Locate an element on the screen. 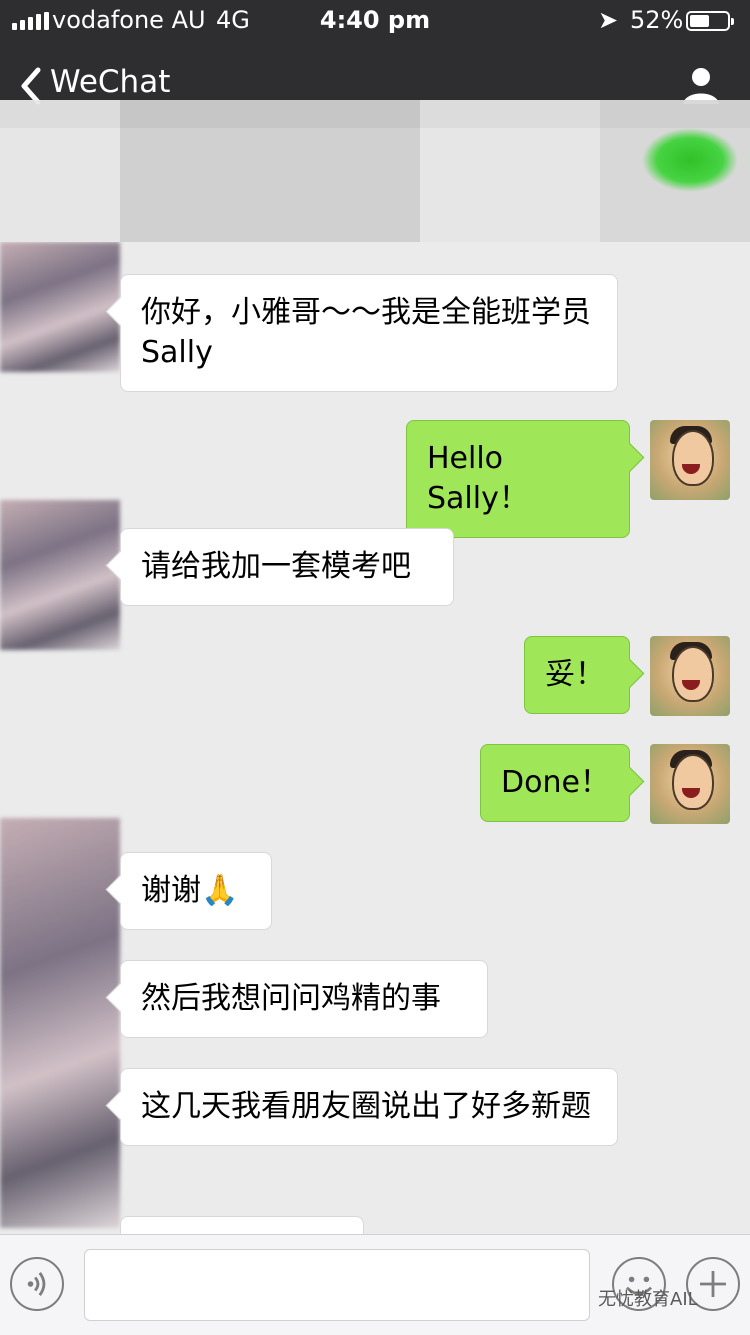 The image size is (750, 1335). message-bubble-left: 然后我想问问鸡精的事 is located at coordinates (304, 999).